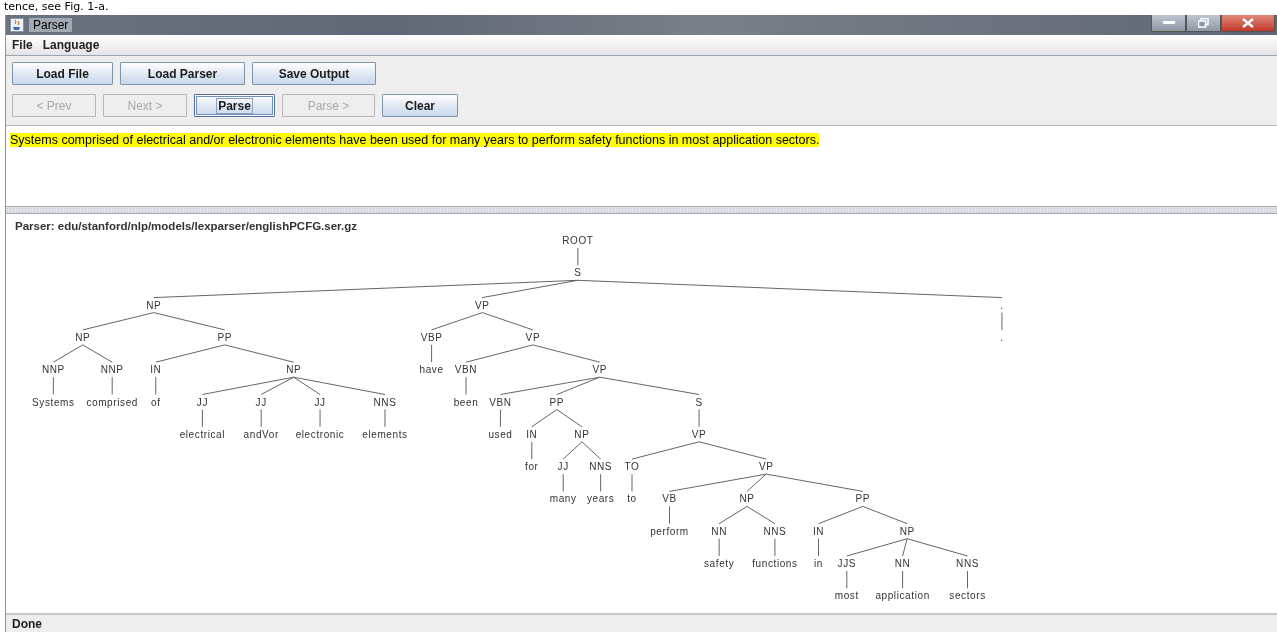  What do you see at coordinates (1002, 305) in the screenshot?
I see `tree-node-label: .` at bounding box center [1002, 305].